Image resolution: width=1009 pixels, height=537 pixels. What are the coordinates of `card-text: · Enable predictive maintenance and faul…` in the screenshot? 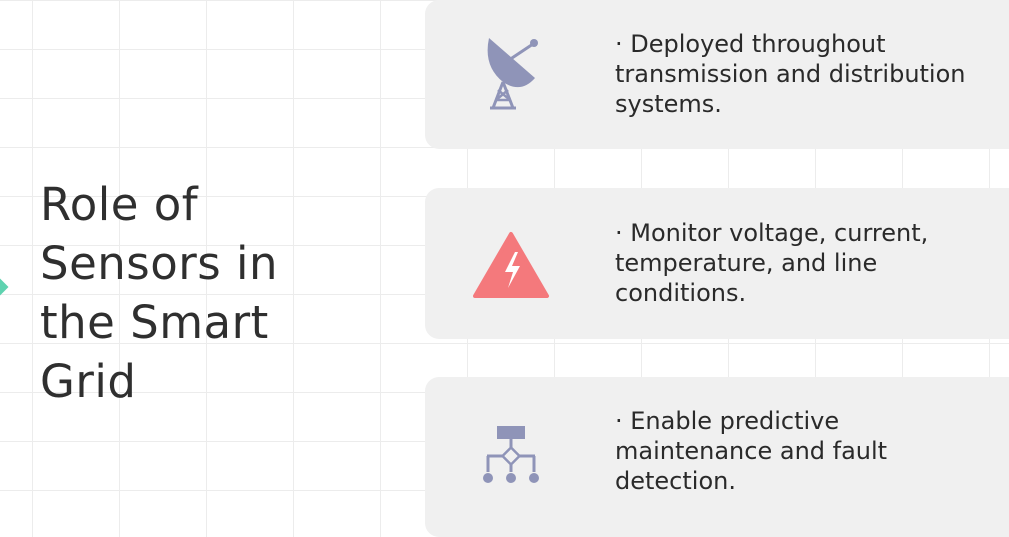 It's located at (751, 451).